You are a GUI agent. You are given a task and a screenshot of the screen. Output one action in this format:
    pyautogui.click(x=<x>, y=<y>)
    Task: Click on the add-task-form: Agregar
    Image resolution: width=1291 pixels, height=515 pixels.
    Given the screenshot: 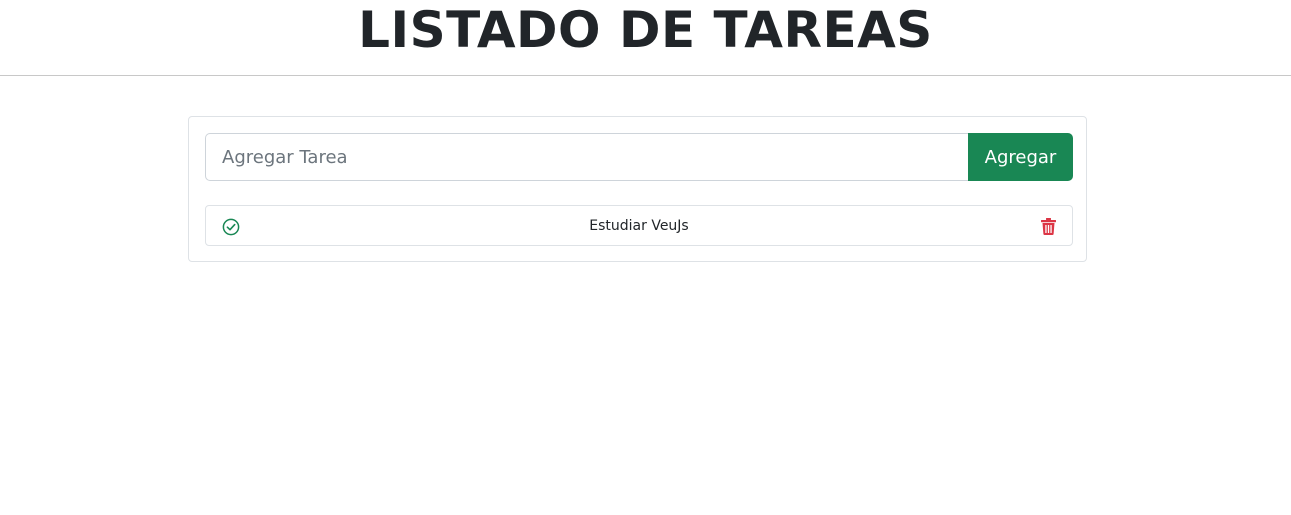 What is the action you would take?
    pyautogui.click(x=639, y=157)
    